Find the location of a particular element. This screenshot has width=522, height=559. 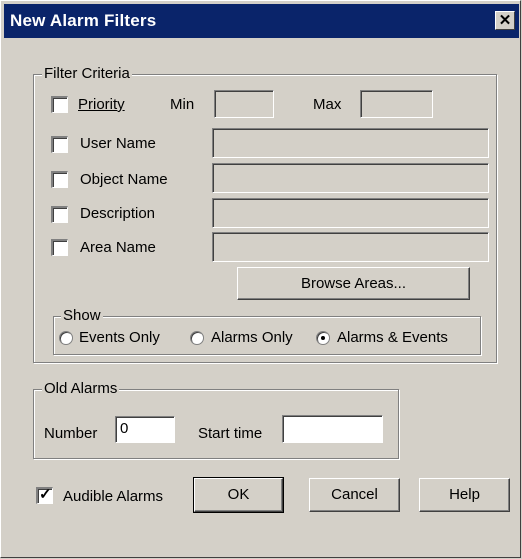

close-button: ✕ is located at coordinates (505, 20).